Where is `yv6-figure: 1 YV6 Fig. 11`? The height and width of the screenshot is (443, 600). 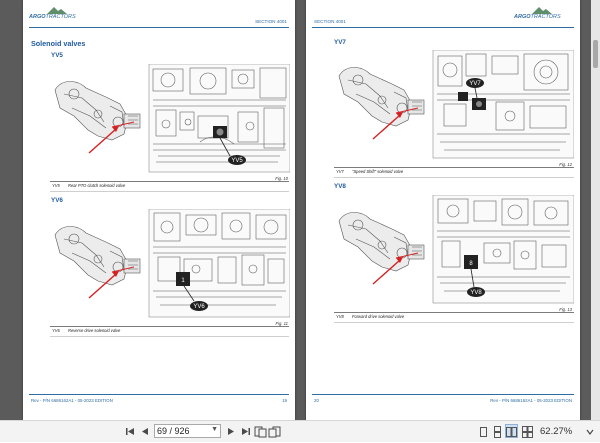 yv6-figure: 1 YV6 Fig. 11 is located at coordinates (170, 267).